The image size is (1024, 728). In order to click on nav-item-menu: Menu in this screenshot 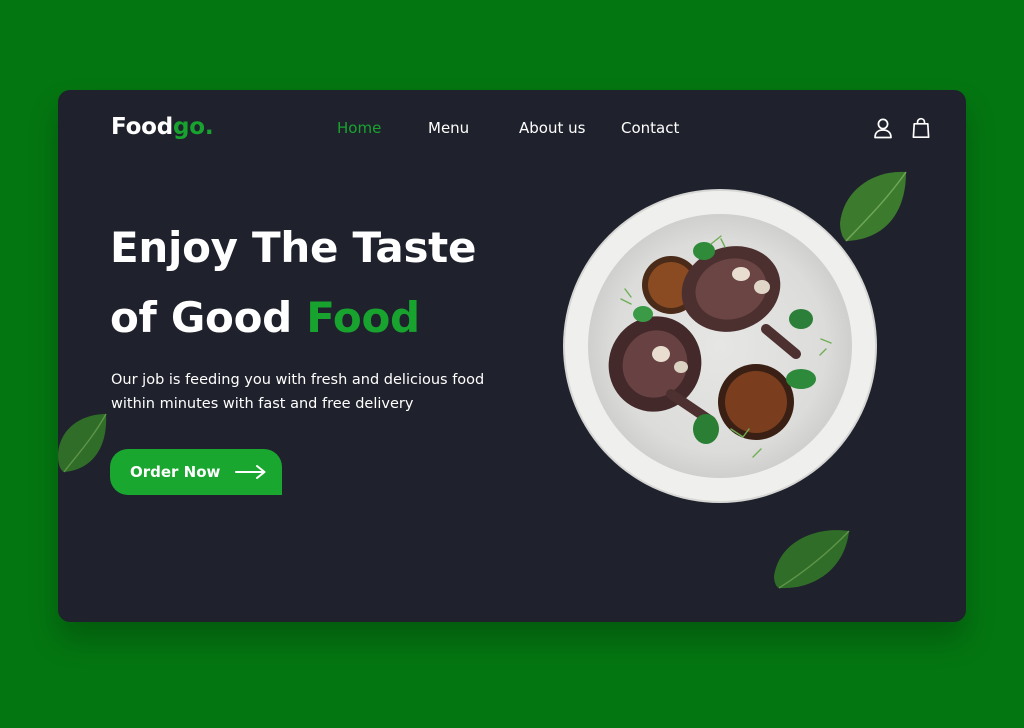, I will do `click(448, 128)`.